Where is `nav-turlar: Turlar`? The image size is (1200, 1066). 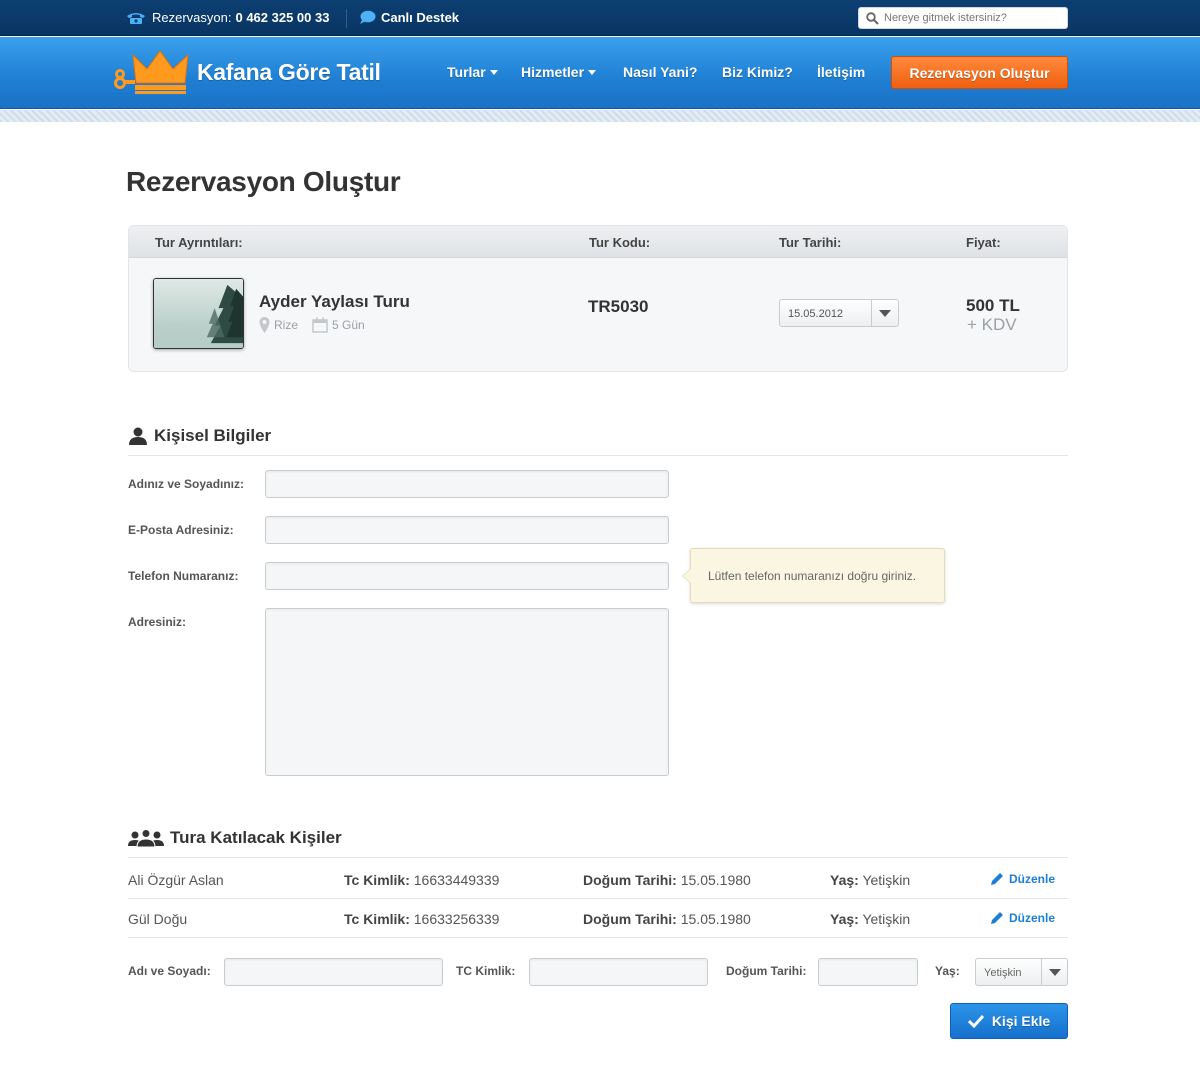
nav-turlar: Turlar is located at coordinates (472, 72).